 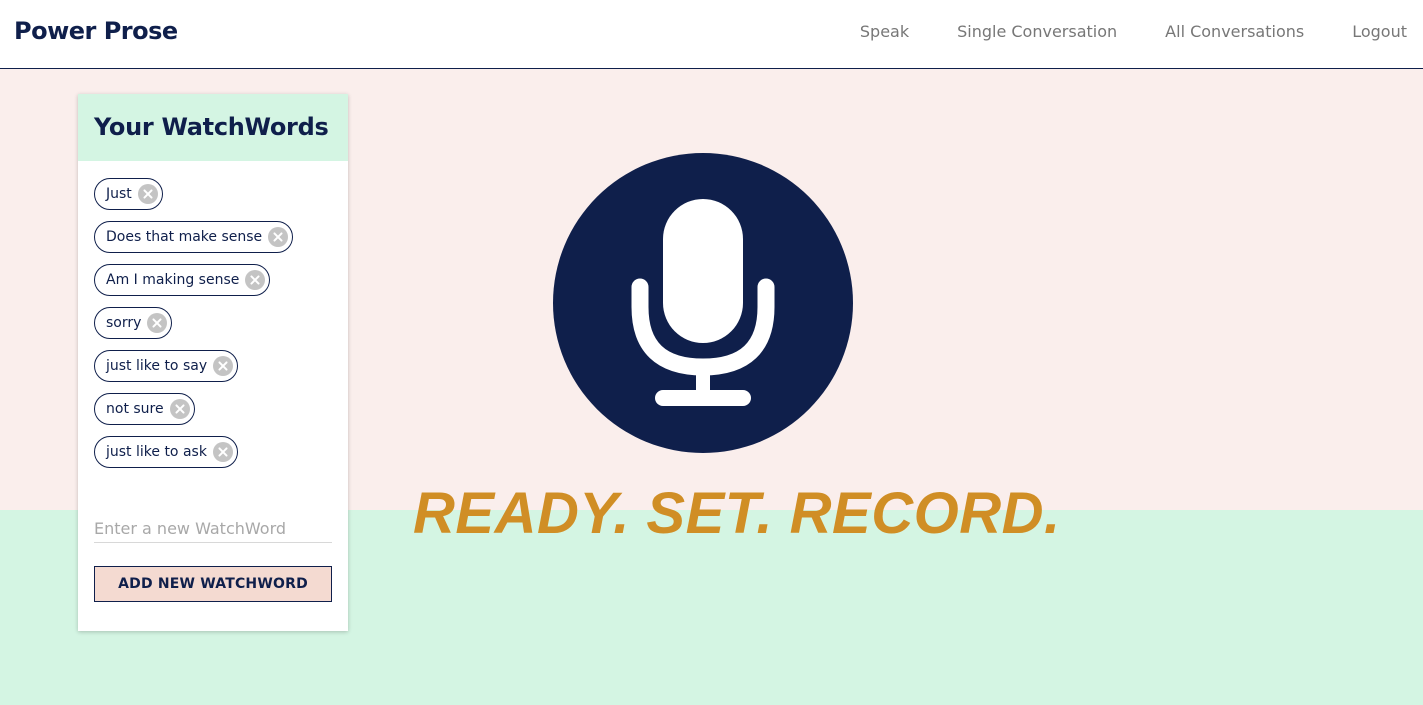 What do you see at coordinates (173, 280) in the screenshot?
I see `watchword-chip-label: Am I making sense` at bounding box center [173, 280].